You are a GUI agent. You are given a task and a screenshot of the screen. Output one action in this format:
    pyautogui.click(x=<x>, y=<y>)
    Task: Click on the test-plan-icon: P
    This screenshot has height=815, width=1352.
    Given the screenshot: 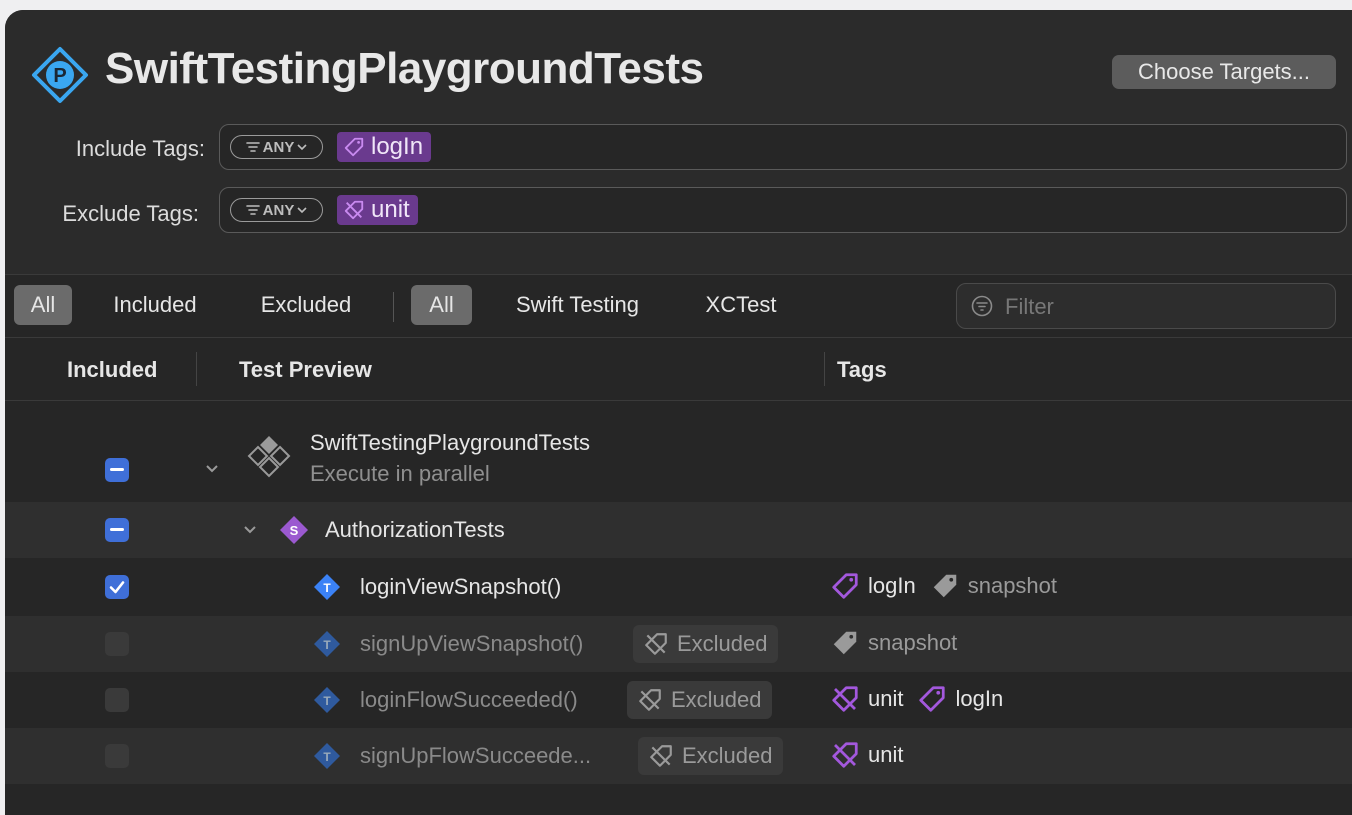 What is the action you would take?
    pyautogui.click(x=60, y=75)
    